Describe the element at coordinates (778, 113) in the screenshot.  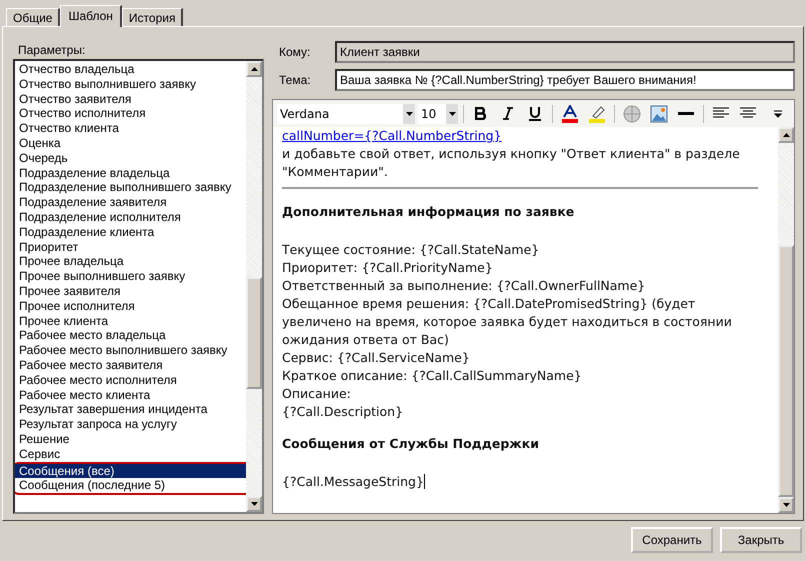
I see `chevron-down-icon` at that location.